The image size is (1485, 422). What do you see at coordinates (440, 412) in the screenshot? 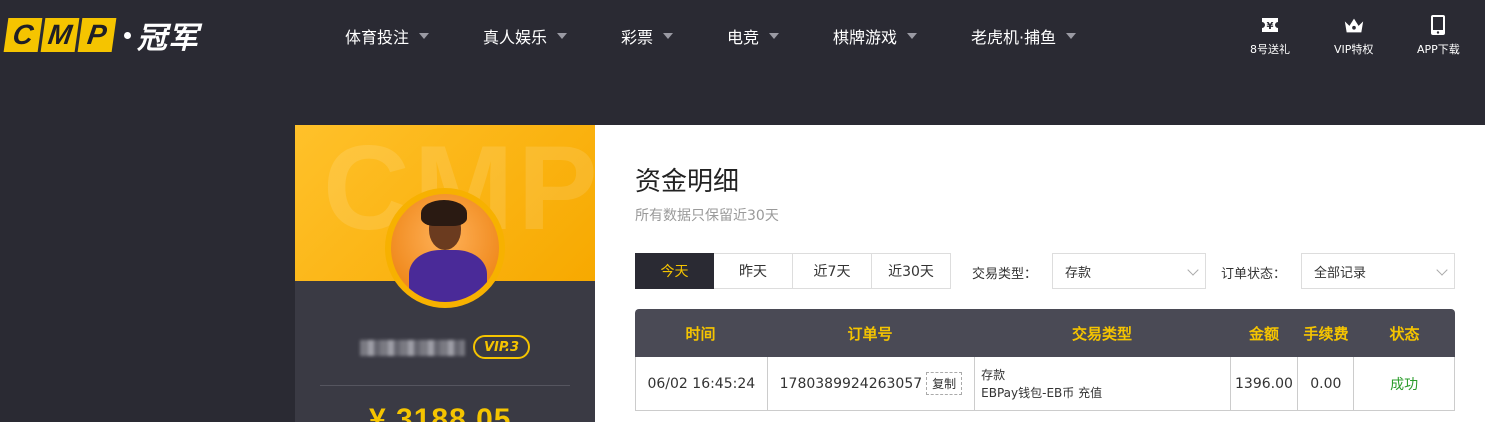
I see `balance-amount: ¥ 3188.05` at bounding box center [440, 412].